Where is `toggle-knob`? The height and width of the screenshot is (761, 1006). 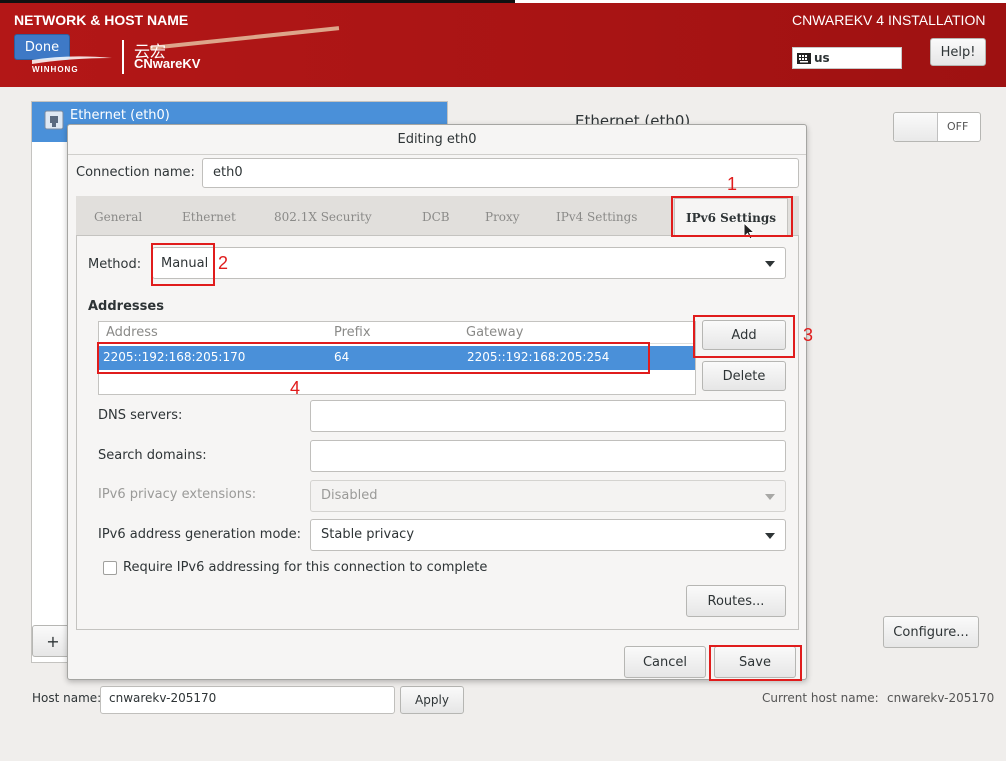 toggle-knob is located at coordinates (916, 127).